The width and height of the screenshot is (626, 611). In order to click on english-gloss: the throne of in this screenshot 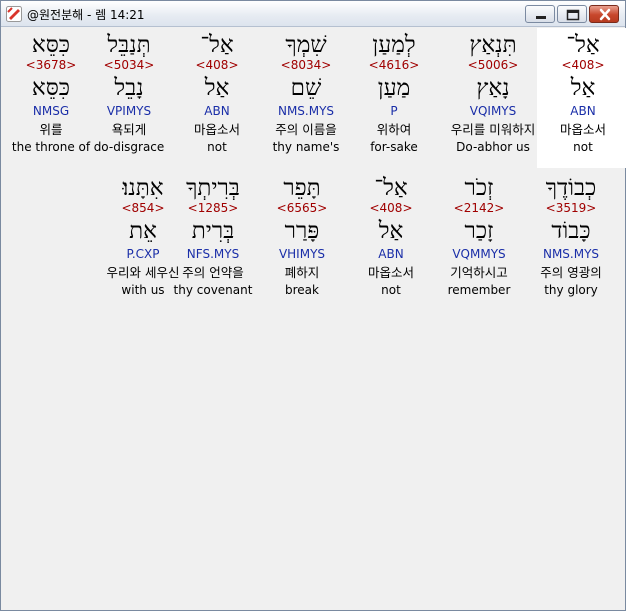, I will do `click(51, 147)`.